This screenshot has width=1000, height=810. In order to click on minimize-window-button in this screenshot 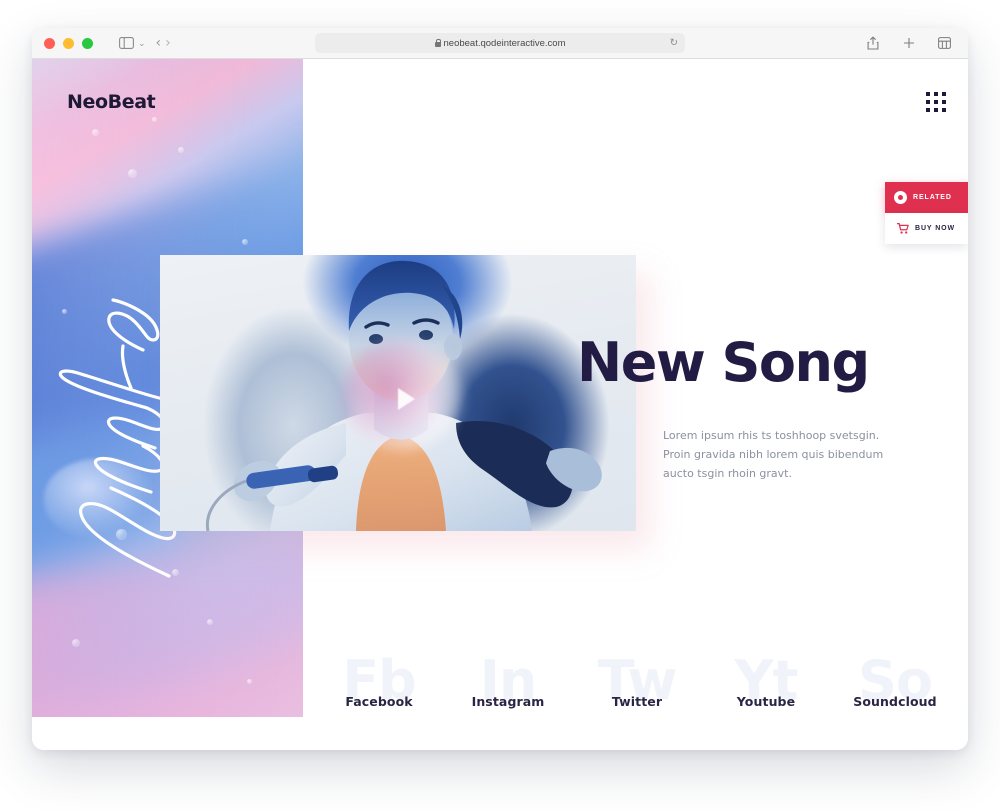, I will do `click(68, 43)`.